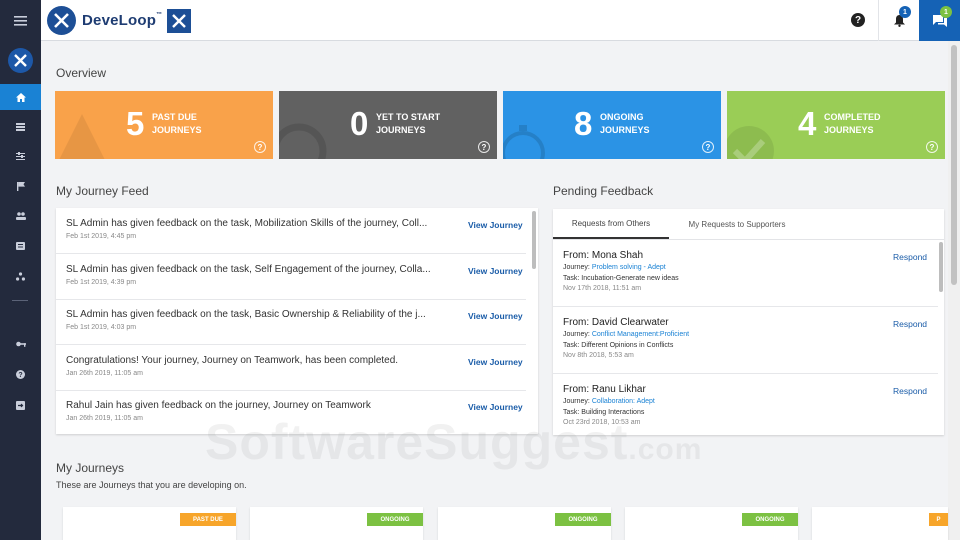 The height and width of the screenshot is (540, 960). I want to click on sidebar: ?, so click(20, 270).